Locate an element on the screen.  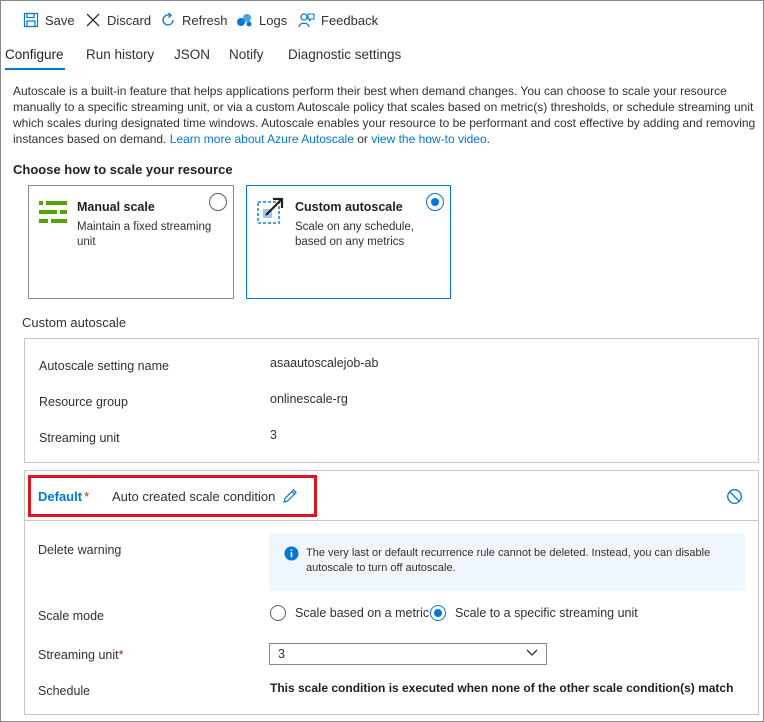
tab-run-history: Run history is located at coordinates (120, 54).